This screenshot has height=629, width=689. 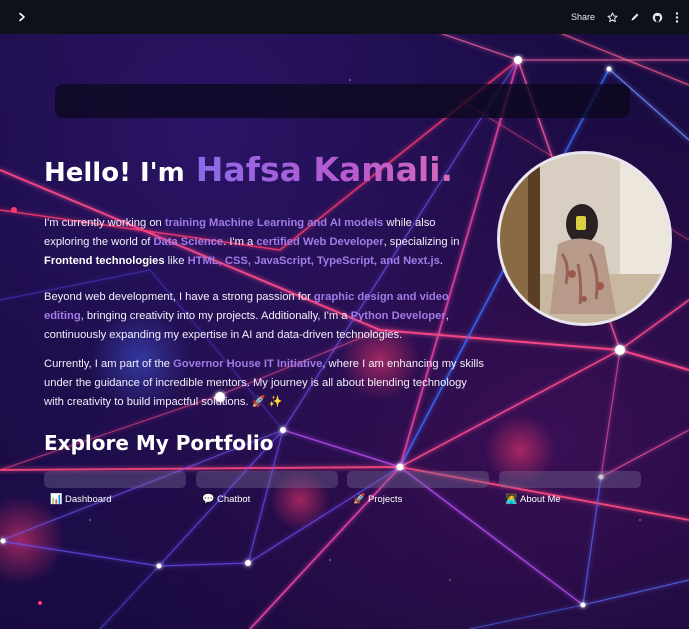 I want to click on greeting-text: Hello! I'm, so click(x=114, y=173).